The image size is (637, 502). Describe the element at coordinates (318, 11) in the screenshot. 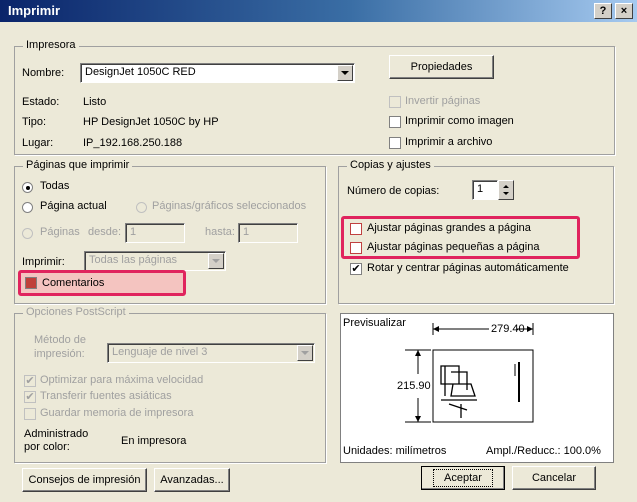

I see `title-bar: Imprimir ? ×` at that location.